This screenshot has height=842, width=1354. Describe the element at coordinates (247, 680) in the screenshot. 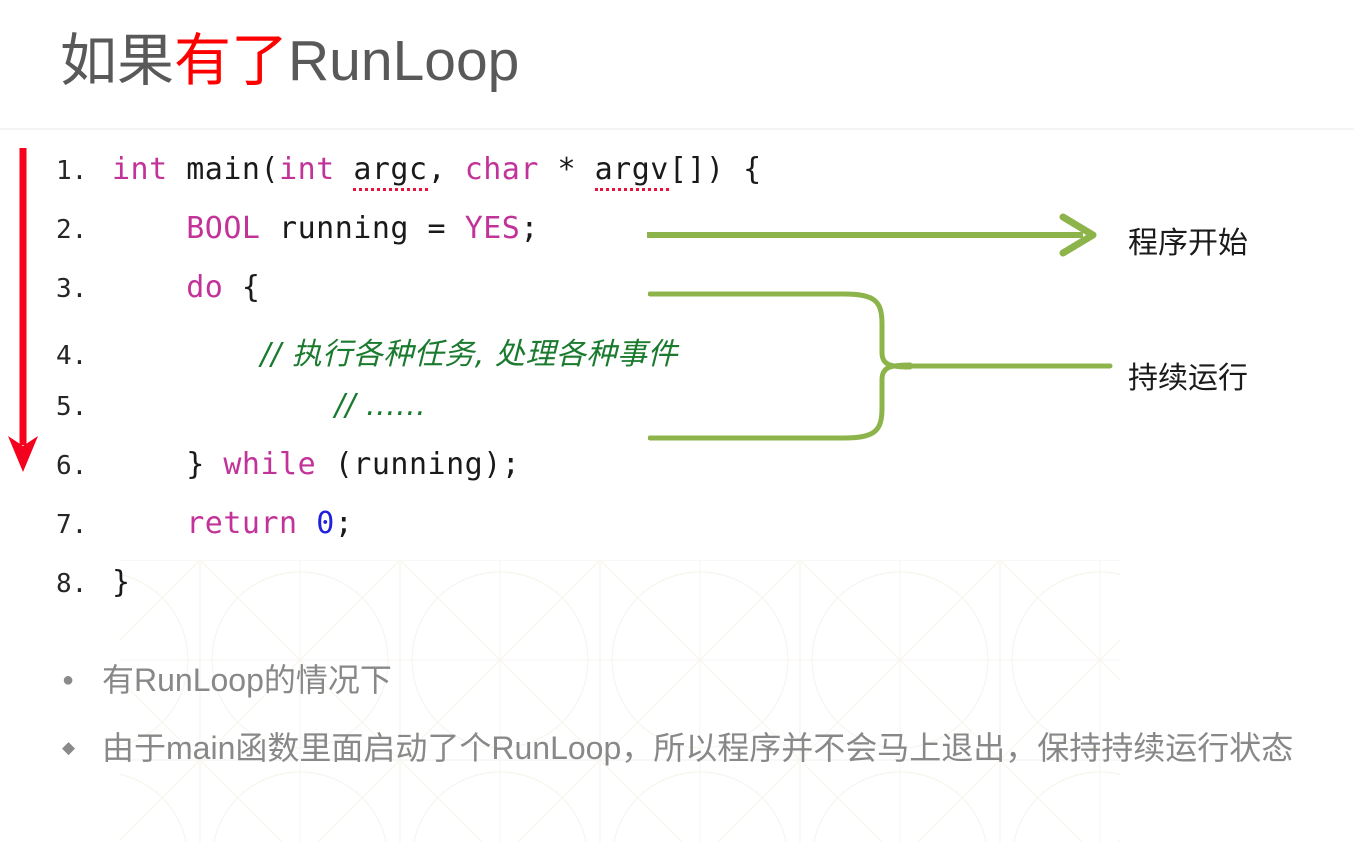

I see `bullet-text: 有RunLoop的情况下` at that location.